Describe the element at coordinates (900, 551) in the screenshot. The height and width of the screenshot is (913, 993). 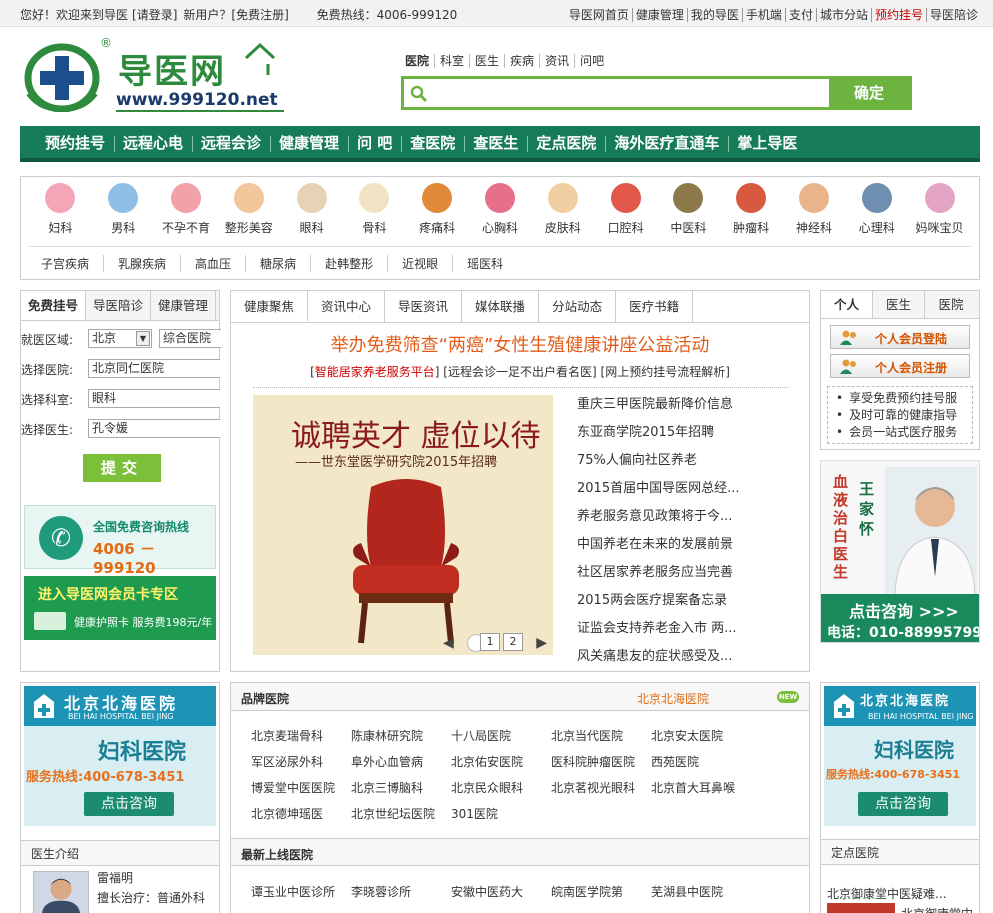
I see `doctor-consult-ad: 血液治白医生 王家怀 点击咨询 >>> 电话：010-88995799` at that location.